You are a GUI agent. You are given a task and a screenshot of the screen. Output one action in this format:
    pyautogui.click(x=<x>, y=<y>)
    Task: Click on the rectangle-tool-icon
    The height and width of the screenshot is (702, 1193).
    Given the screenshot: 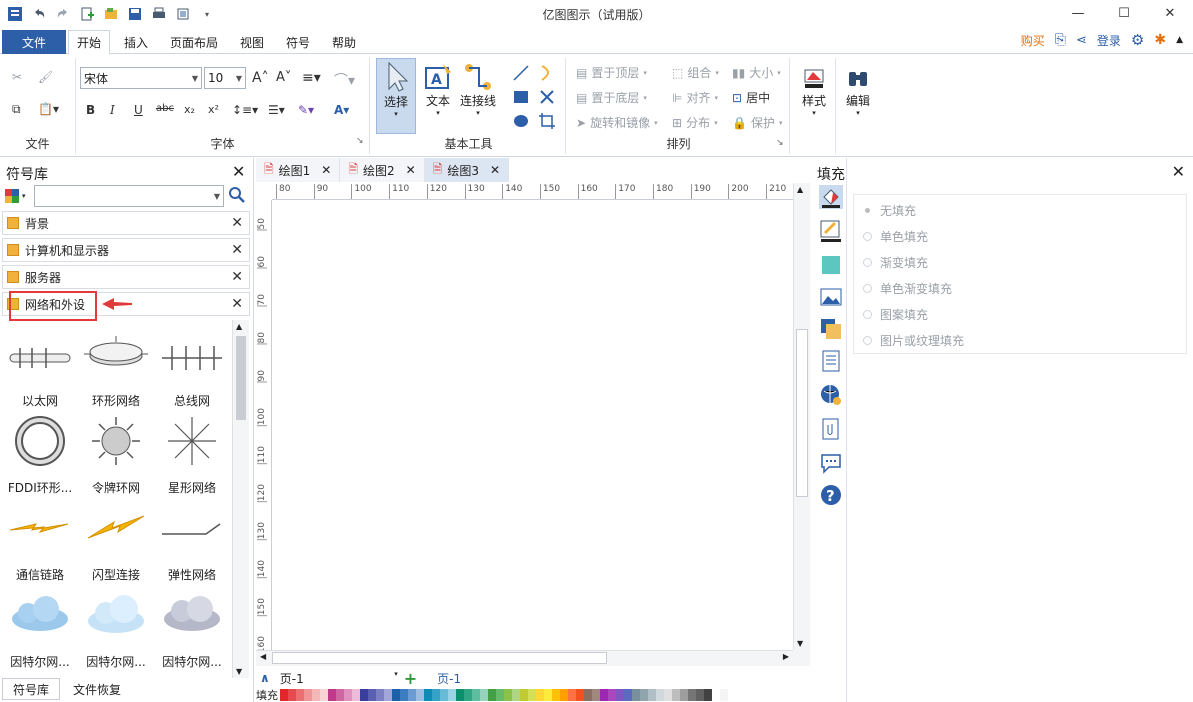 What is the action you would take?
    pyautogui.click(x=521, y=97)
    